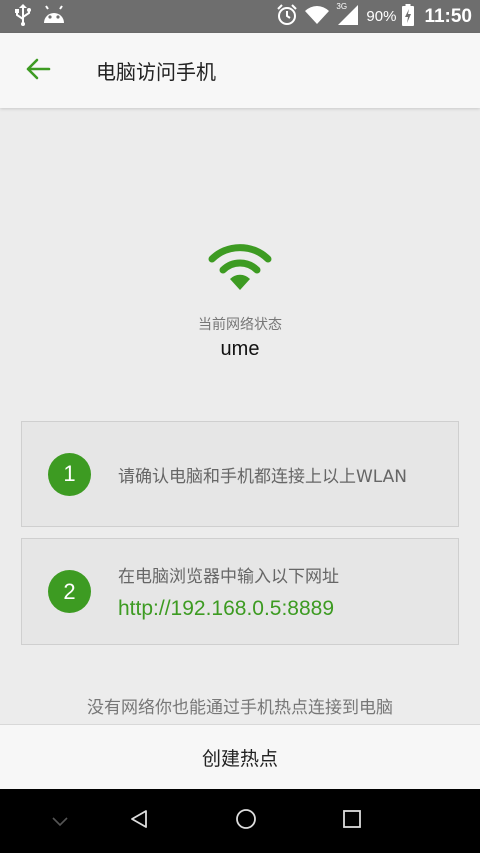 Image resolution: width=480 pixels, height=853 pixels. I want to click on system-nav-bar, so click(240, 821).